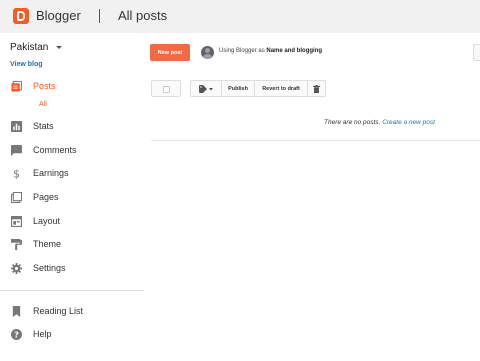 The width and height of the screenshot is (480, 361). I want to click on publish-button: Publish, so click(238, 88).